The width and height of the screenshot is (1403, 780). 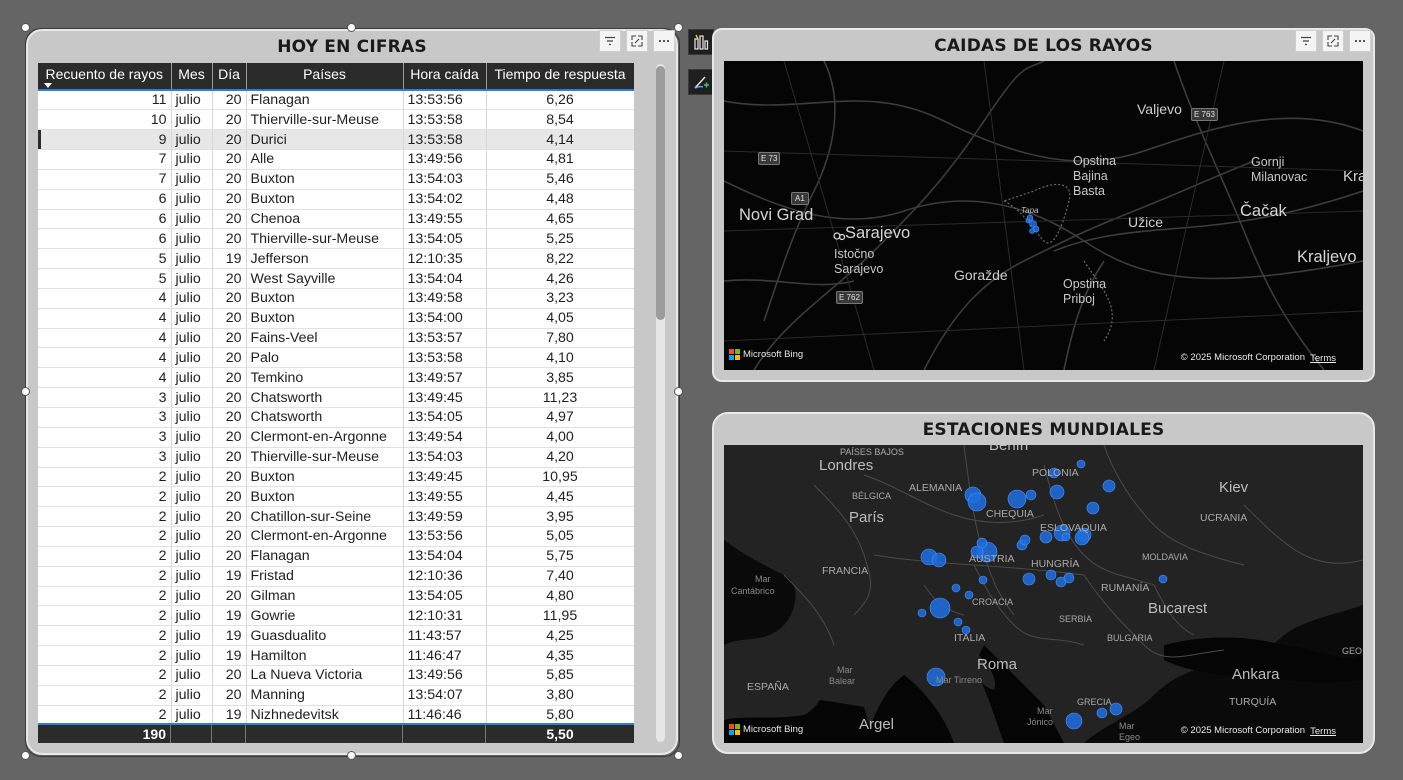 I want to click on total-tiempo: 5,50, so click(x=560, y=734).